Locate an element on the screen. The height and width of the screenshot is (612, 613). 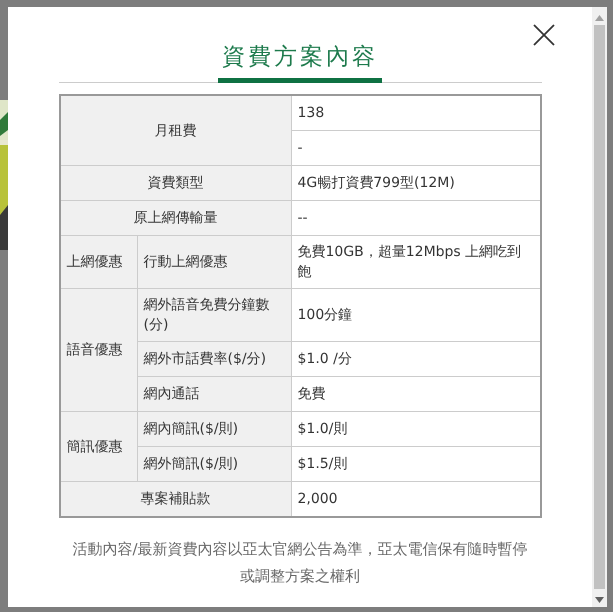
value-cell: 2,000 is located at coordinates (415, 499).